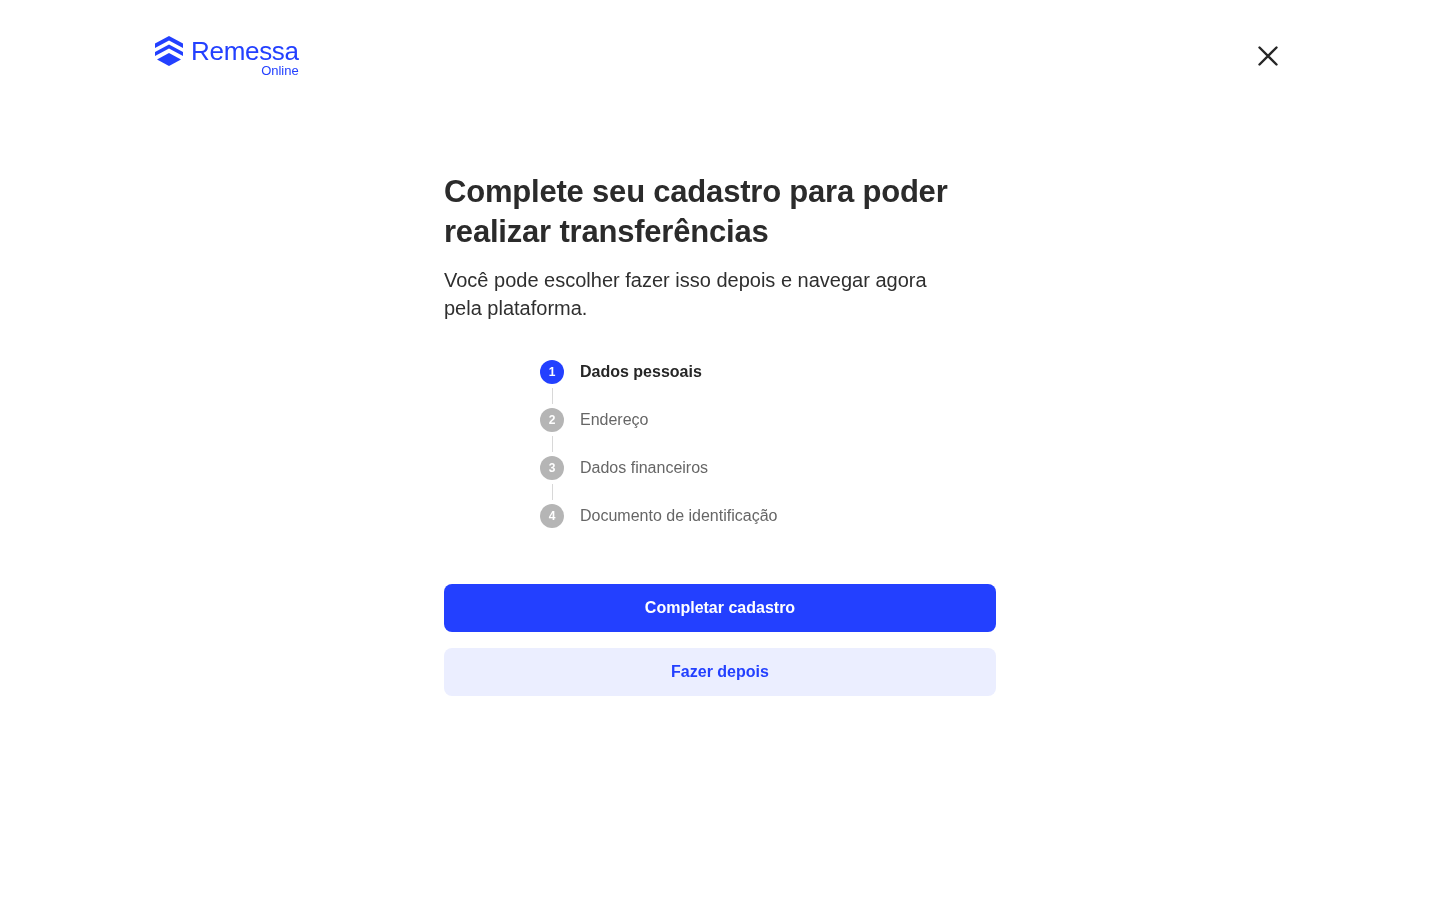 The image size is (1440, 900). I want to click on step-number: 1, so click(552, 372).